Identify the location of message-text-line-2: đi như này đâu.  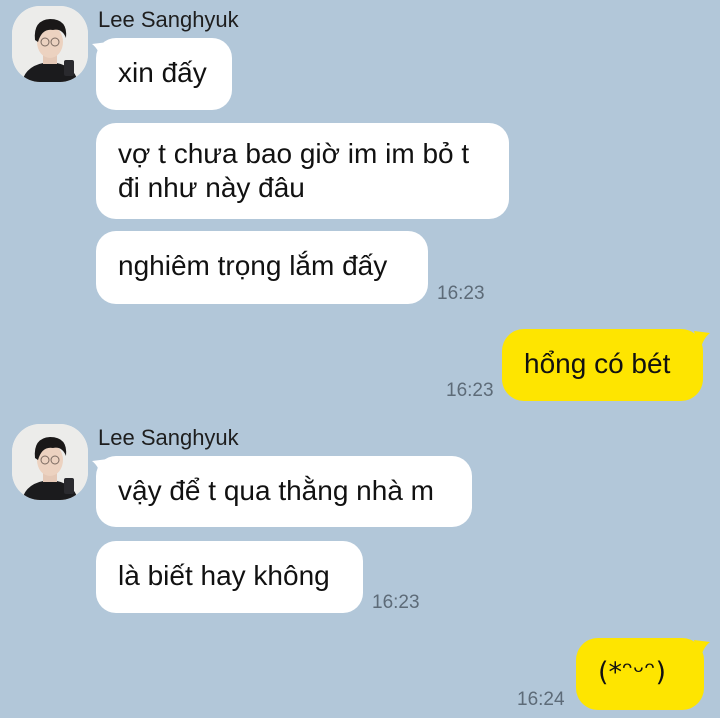
(211, 187).